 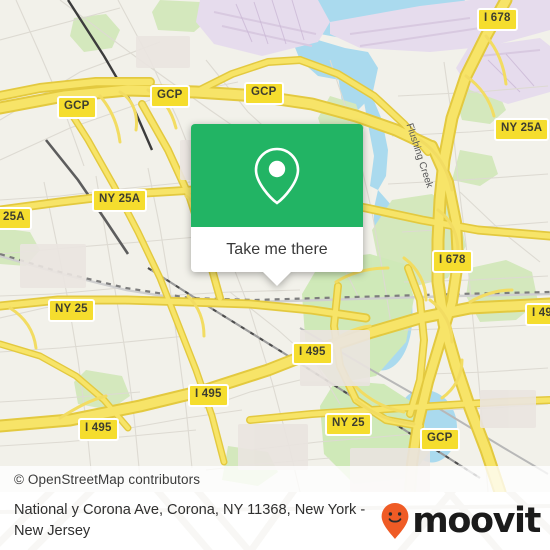 I want to click on moovit-pin-smile-icon, so click(x=395, y=521).